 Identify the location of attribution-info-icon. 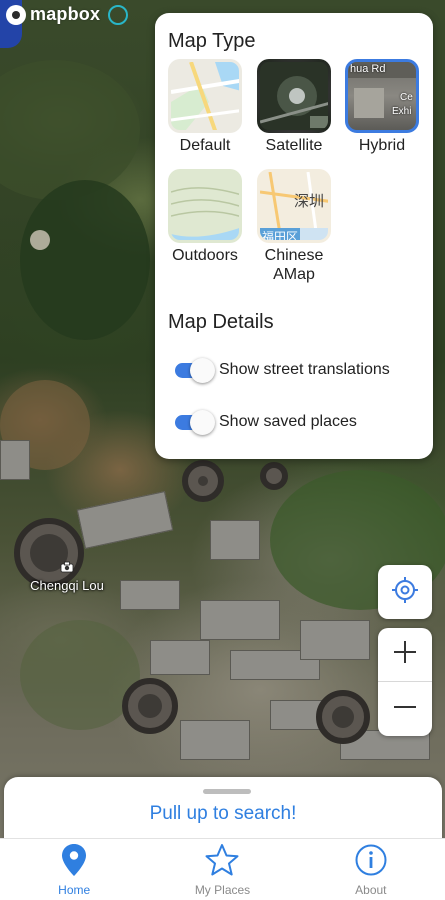
(118, 14).